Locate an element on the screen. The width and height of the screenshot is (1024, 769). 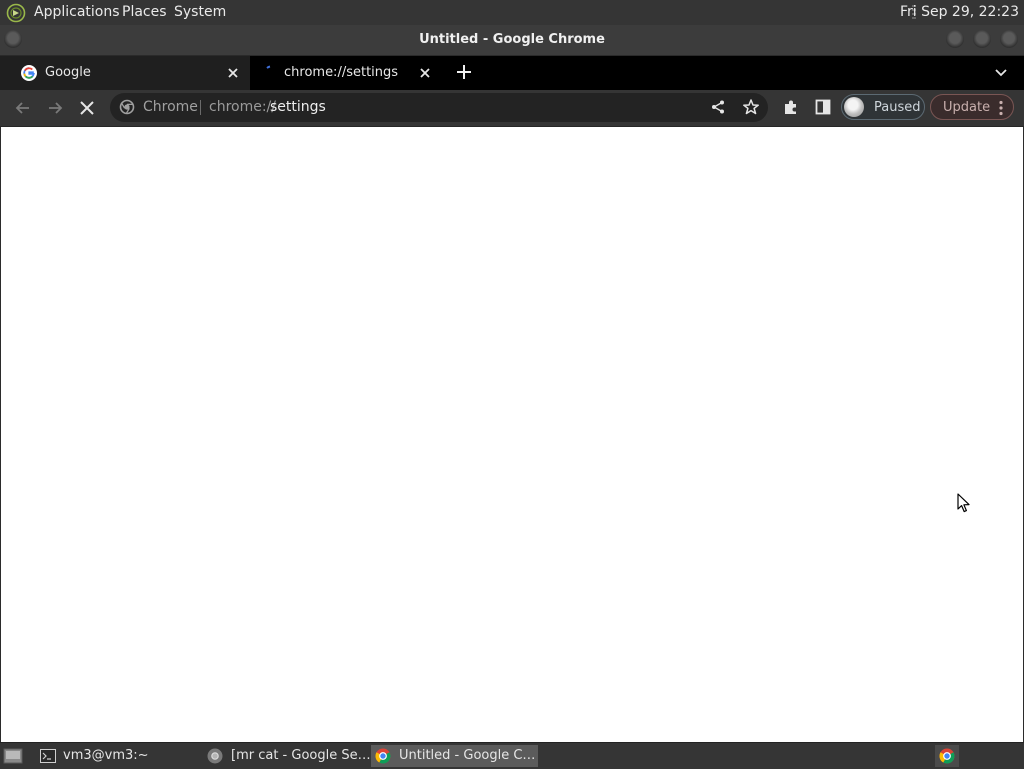
loading-spinner-icon is located at coordinates (272, 73).